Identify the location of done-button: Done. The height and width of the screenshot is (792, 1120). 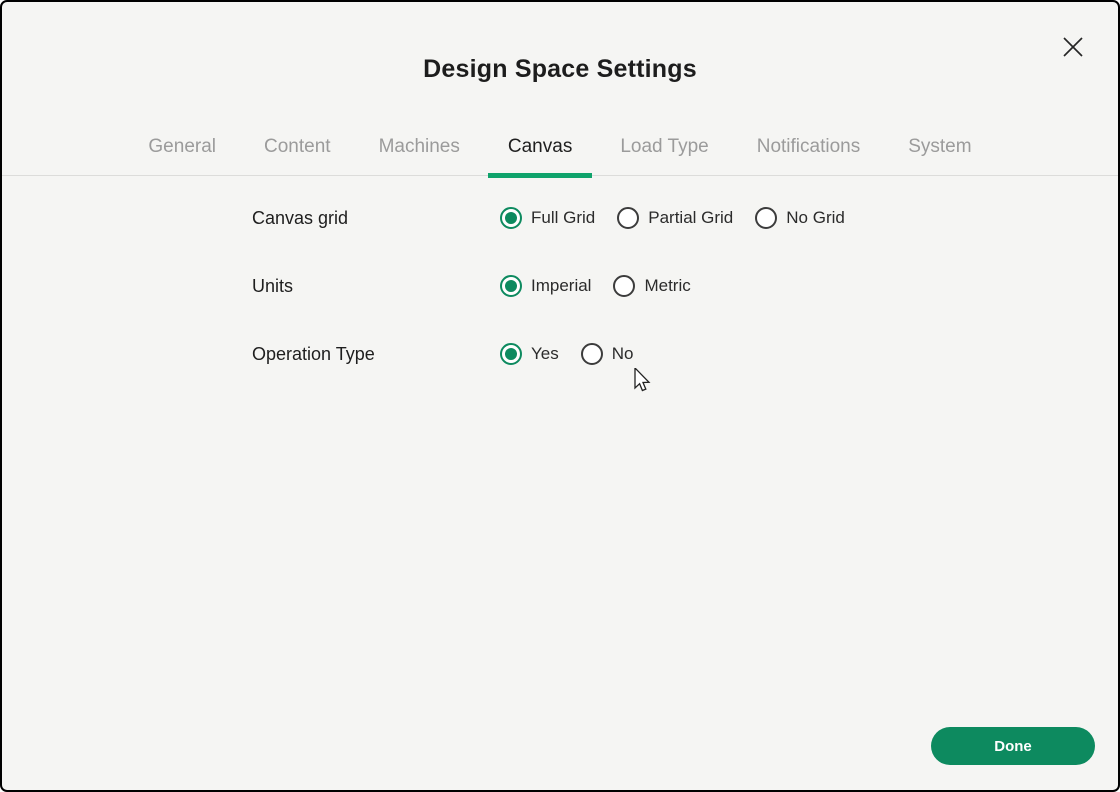
(1013, 746).